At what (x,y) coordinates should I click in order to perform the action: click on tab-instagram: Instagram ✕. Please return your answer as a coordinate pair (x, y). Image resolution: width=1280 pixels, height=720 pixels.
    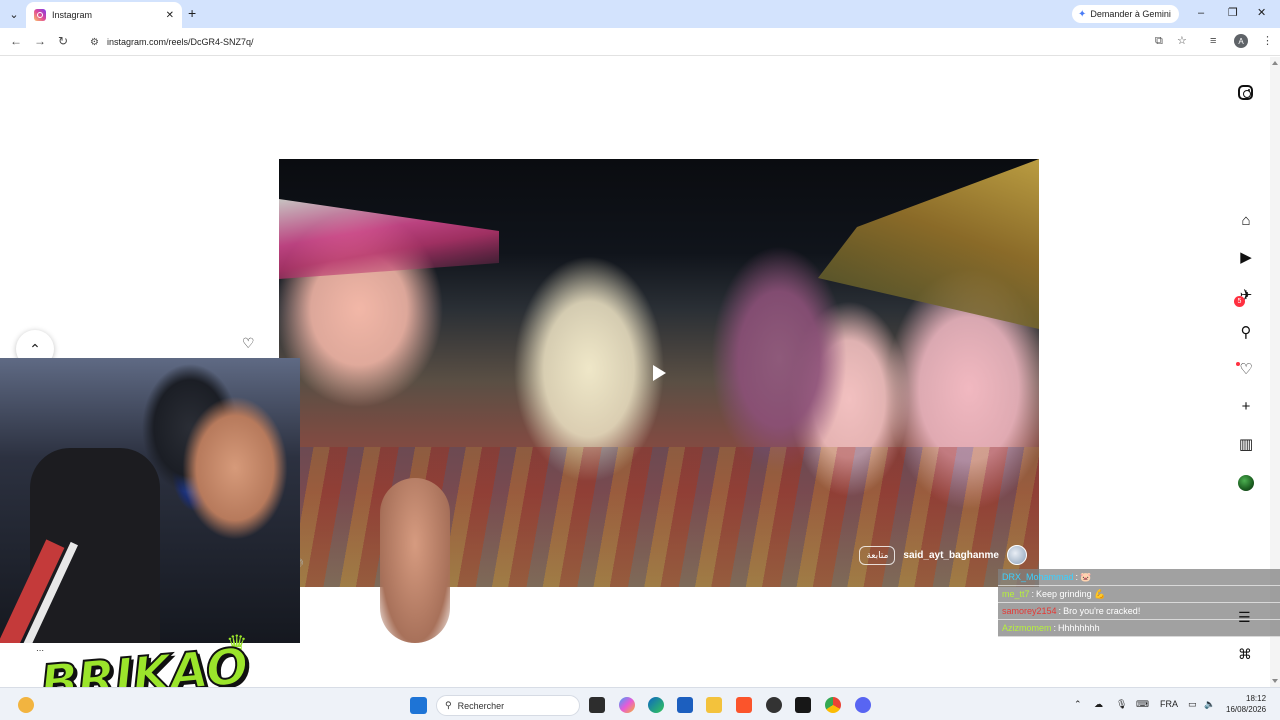
    Looking at the image, I should click on (104, 15).